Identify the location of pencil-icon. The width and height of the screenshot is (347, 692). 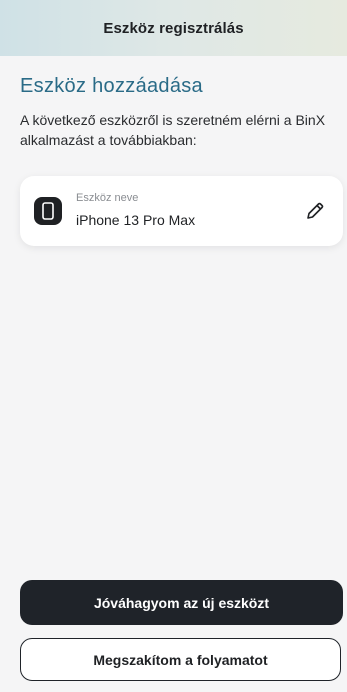
(315, 210).